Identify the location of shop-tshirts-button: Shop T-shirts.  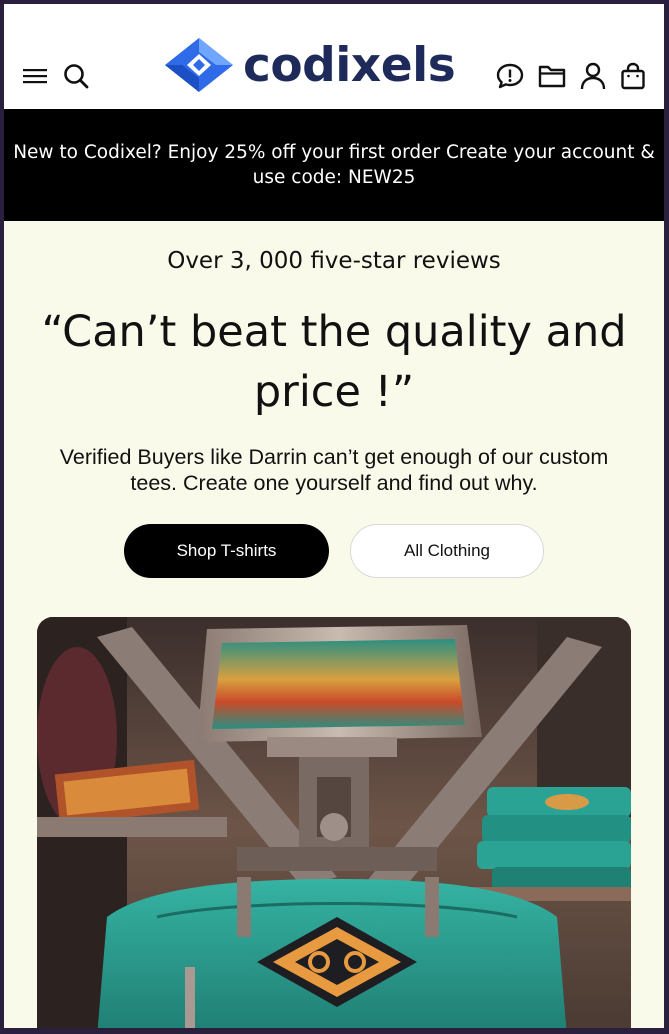
(226, 551).